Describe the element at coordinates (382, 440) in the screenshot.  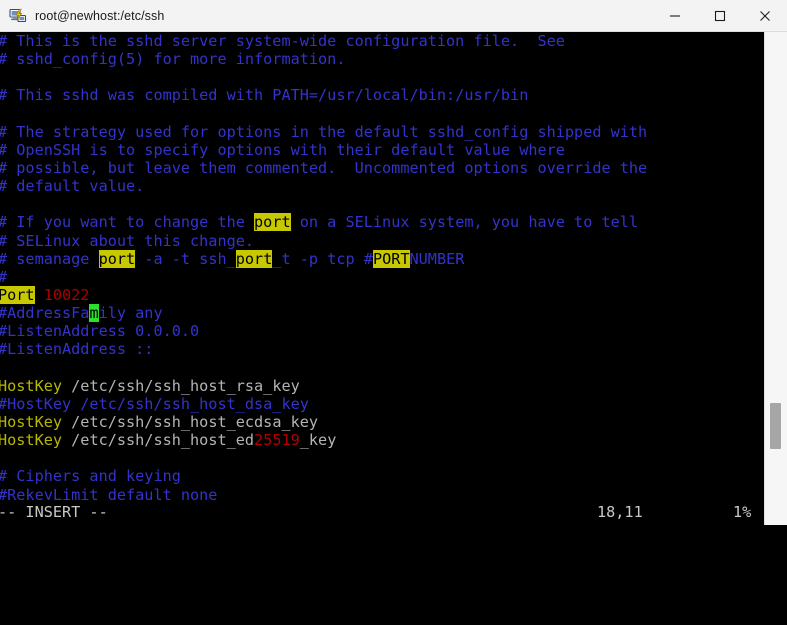
I see `editor-line: HostKey /etc/ssh/ssh_host_ed25519_key` at that location.